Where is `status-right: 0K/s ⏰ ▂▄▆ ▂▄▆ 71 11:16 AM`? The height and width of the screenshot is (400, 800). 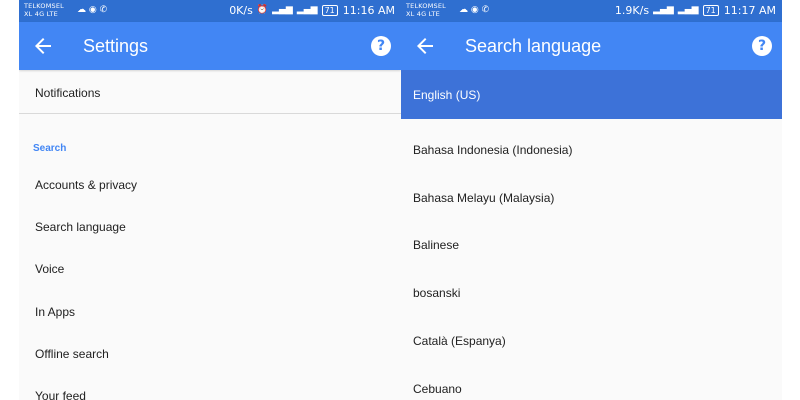
status-right: 0K/s ⏰ ▂▄▆ ▂▄▆ 71 11:16 AM is located at coordinates (312, 10).